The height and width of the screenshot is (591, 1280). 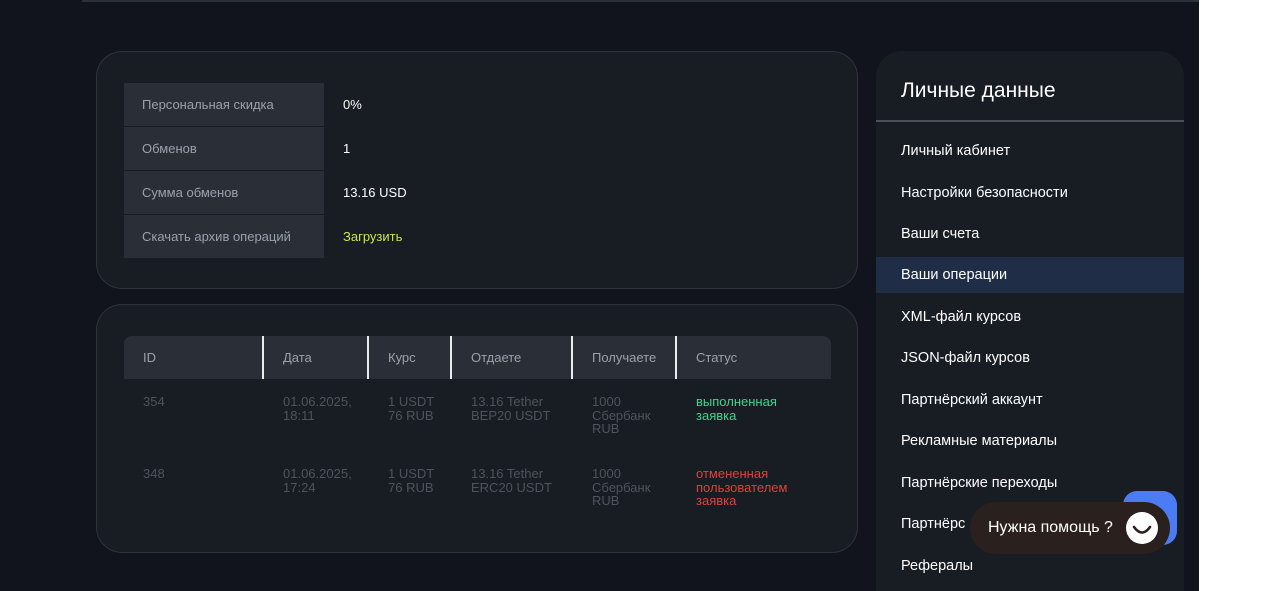 I want to click on sidebar-item-accounts: Ваши счета, so click(x=1030, y=234).